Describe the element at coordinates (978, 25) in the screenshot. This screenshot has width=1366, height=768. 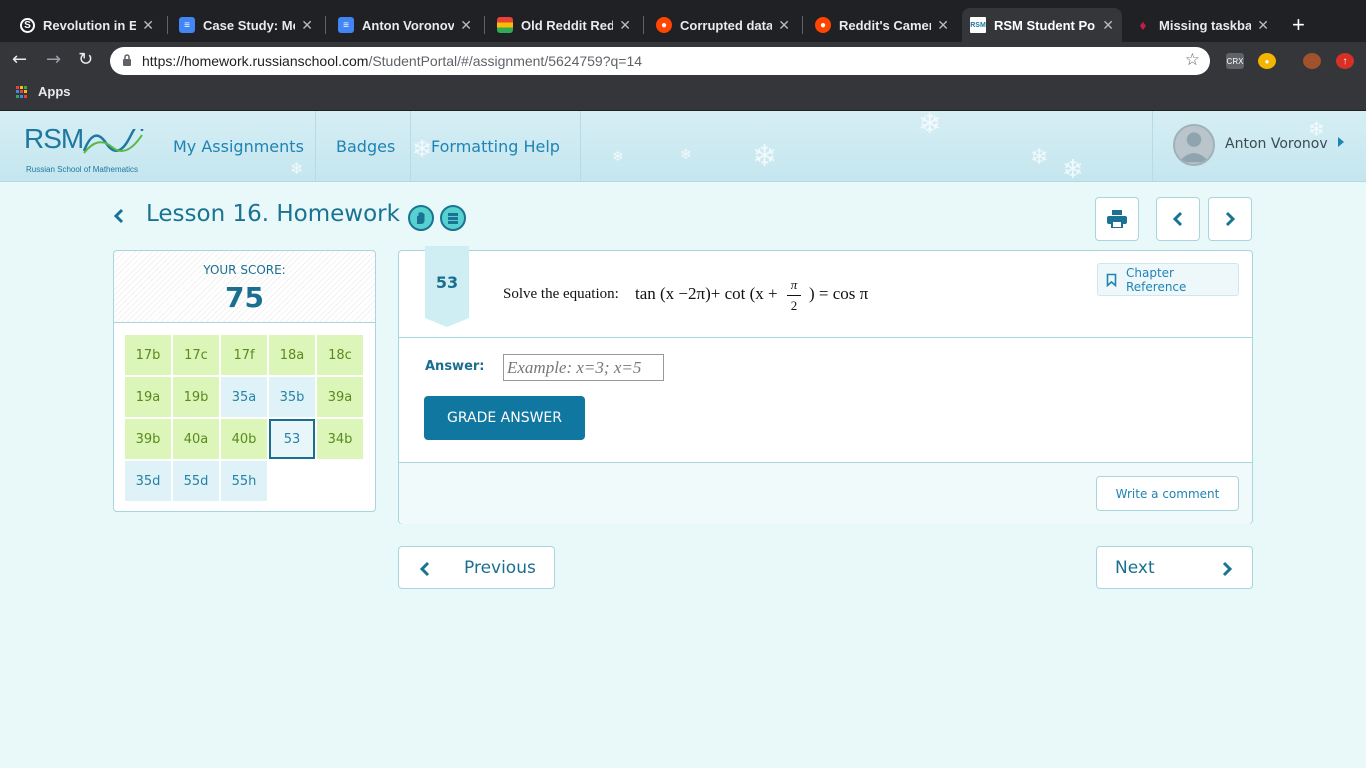
I see `rsm-icon: RSM` at that location.